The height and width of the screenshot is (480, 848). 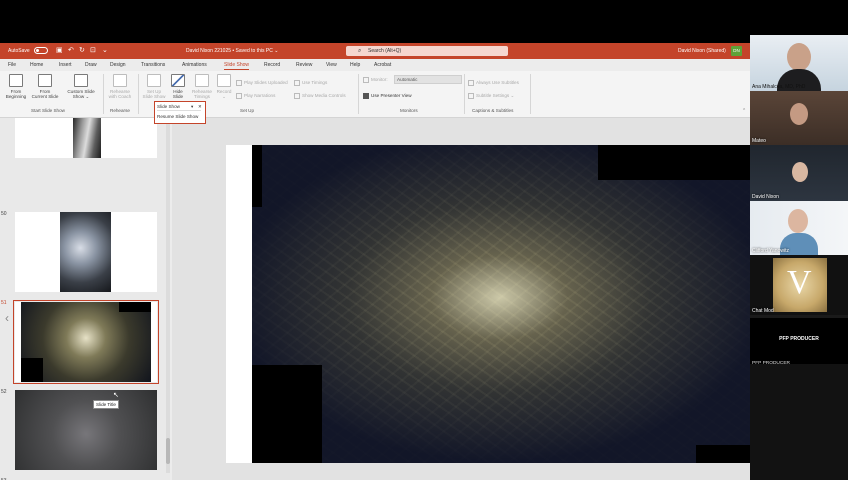 I want to click on qat-customize-icon: ⌄, so click(x=105, y=50).